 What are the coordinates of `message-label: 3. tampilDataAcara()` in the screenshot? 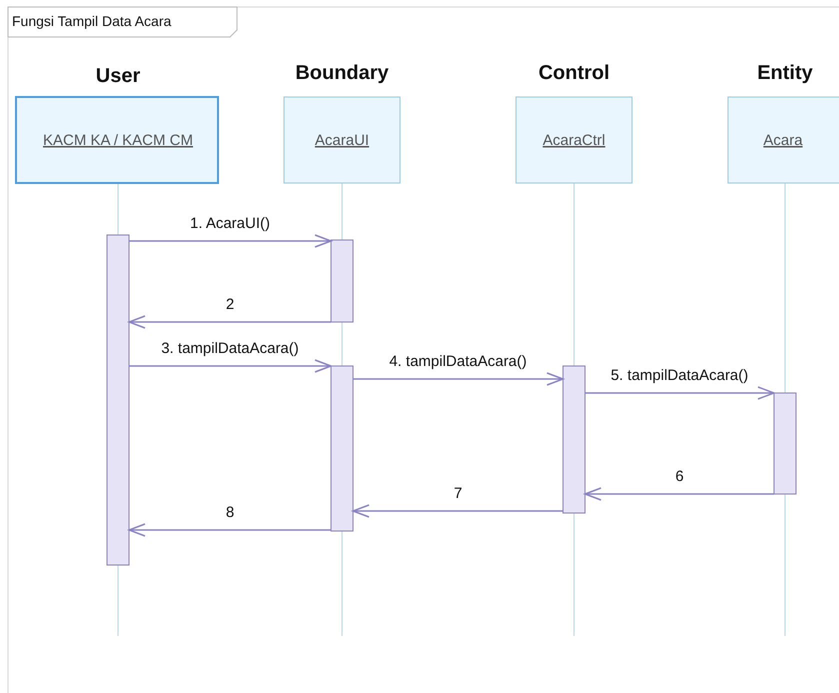 It's located at (230, 348).